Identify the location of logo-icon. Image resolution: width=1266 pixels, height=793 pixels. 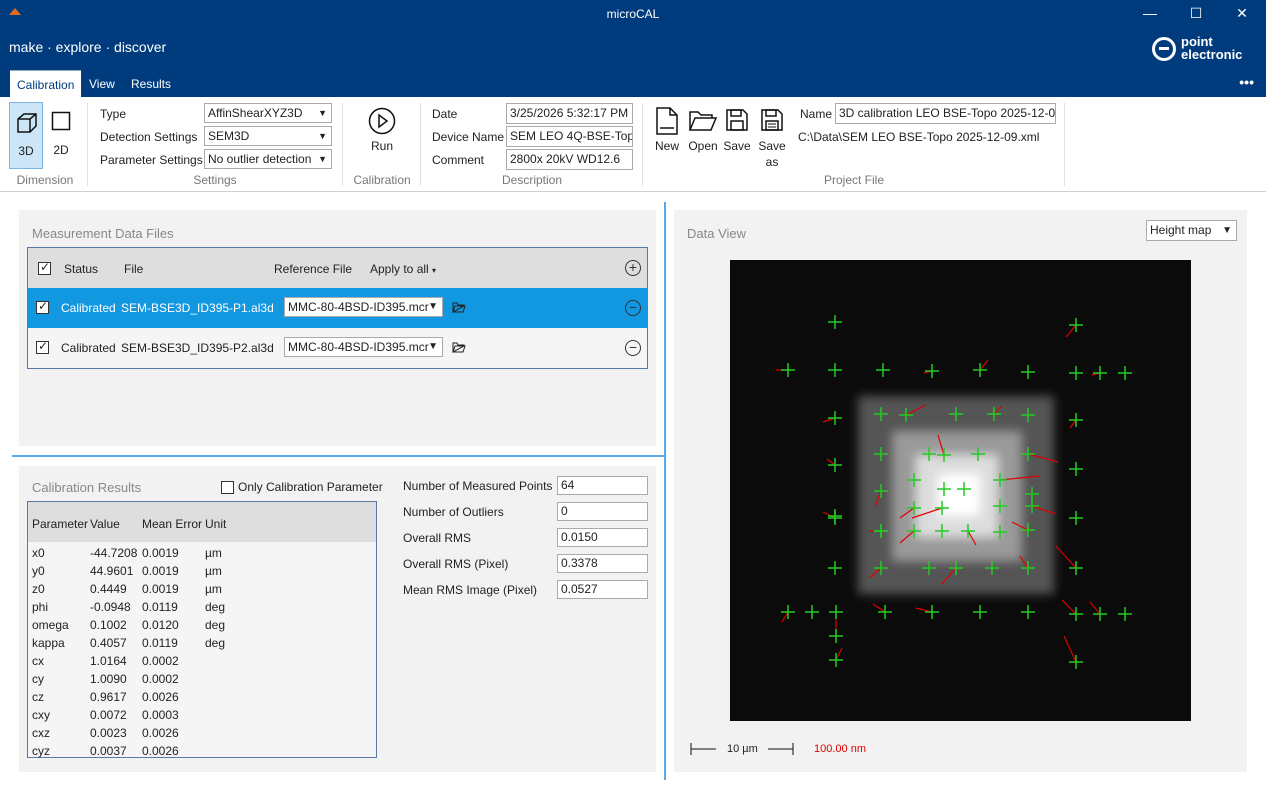
(1164, 49).